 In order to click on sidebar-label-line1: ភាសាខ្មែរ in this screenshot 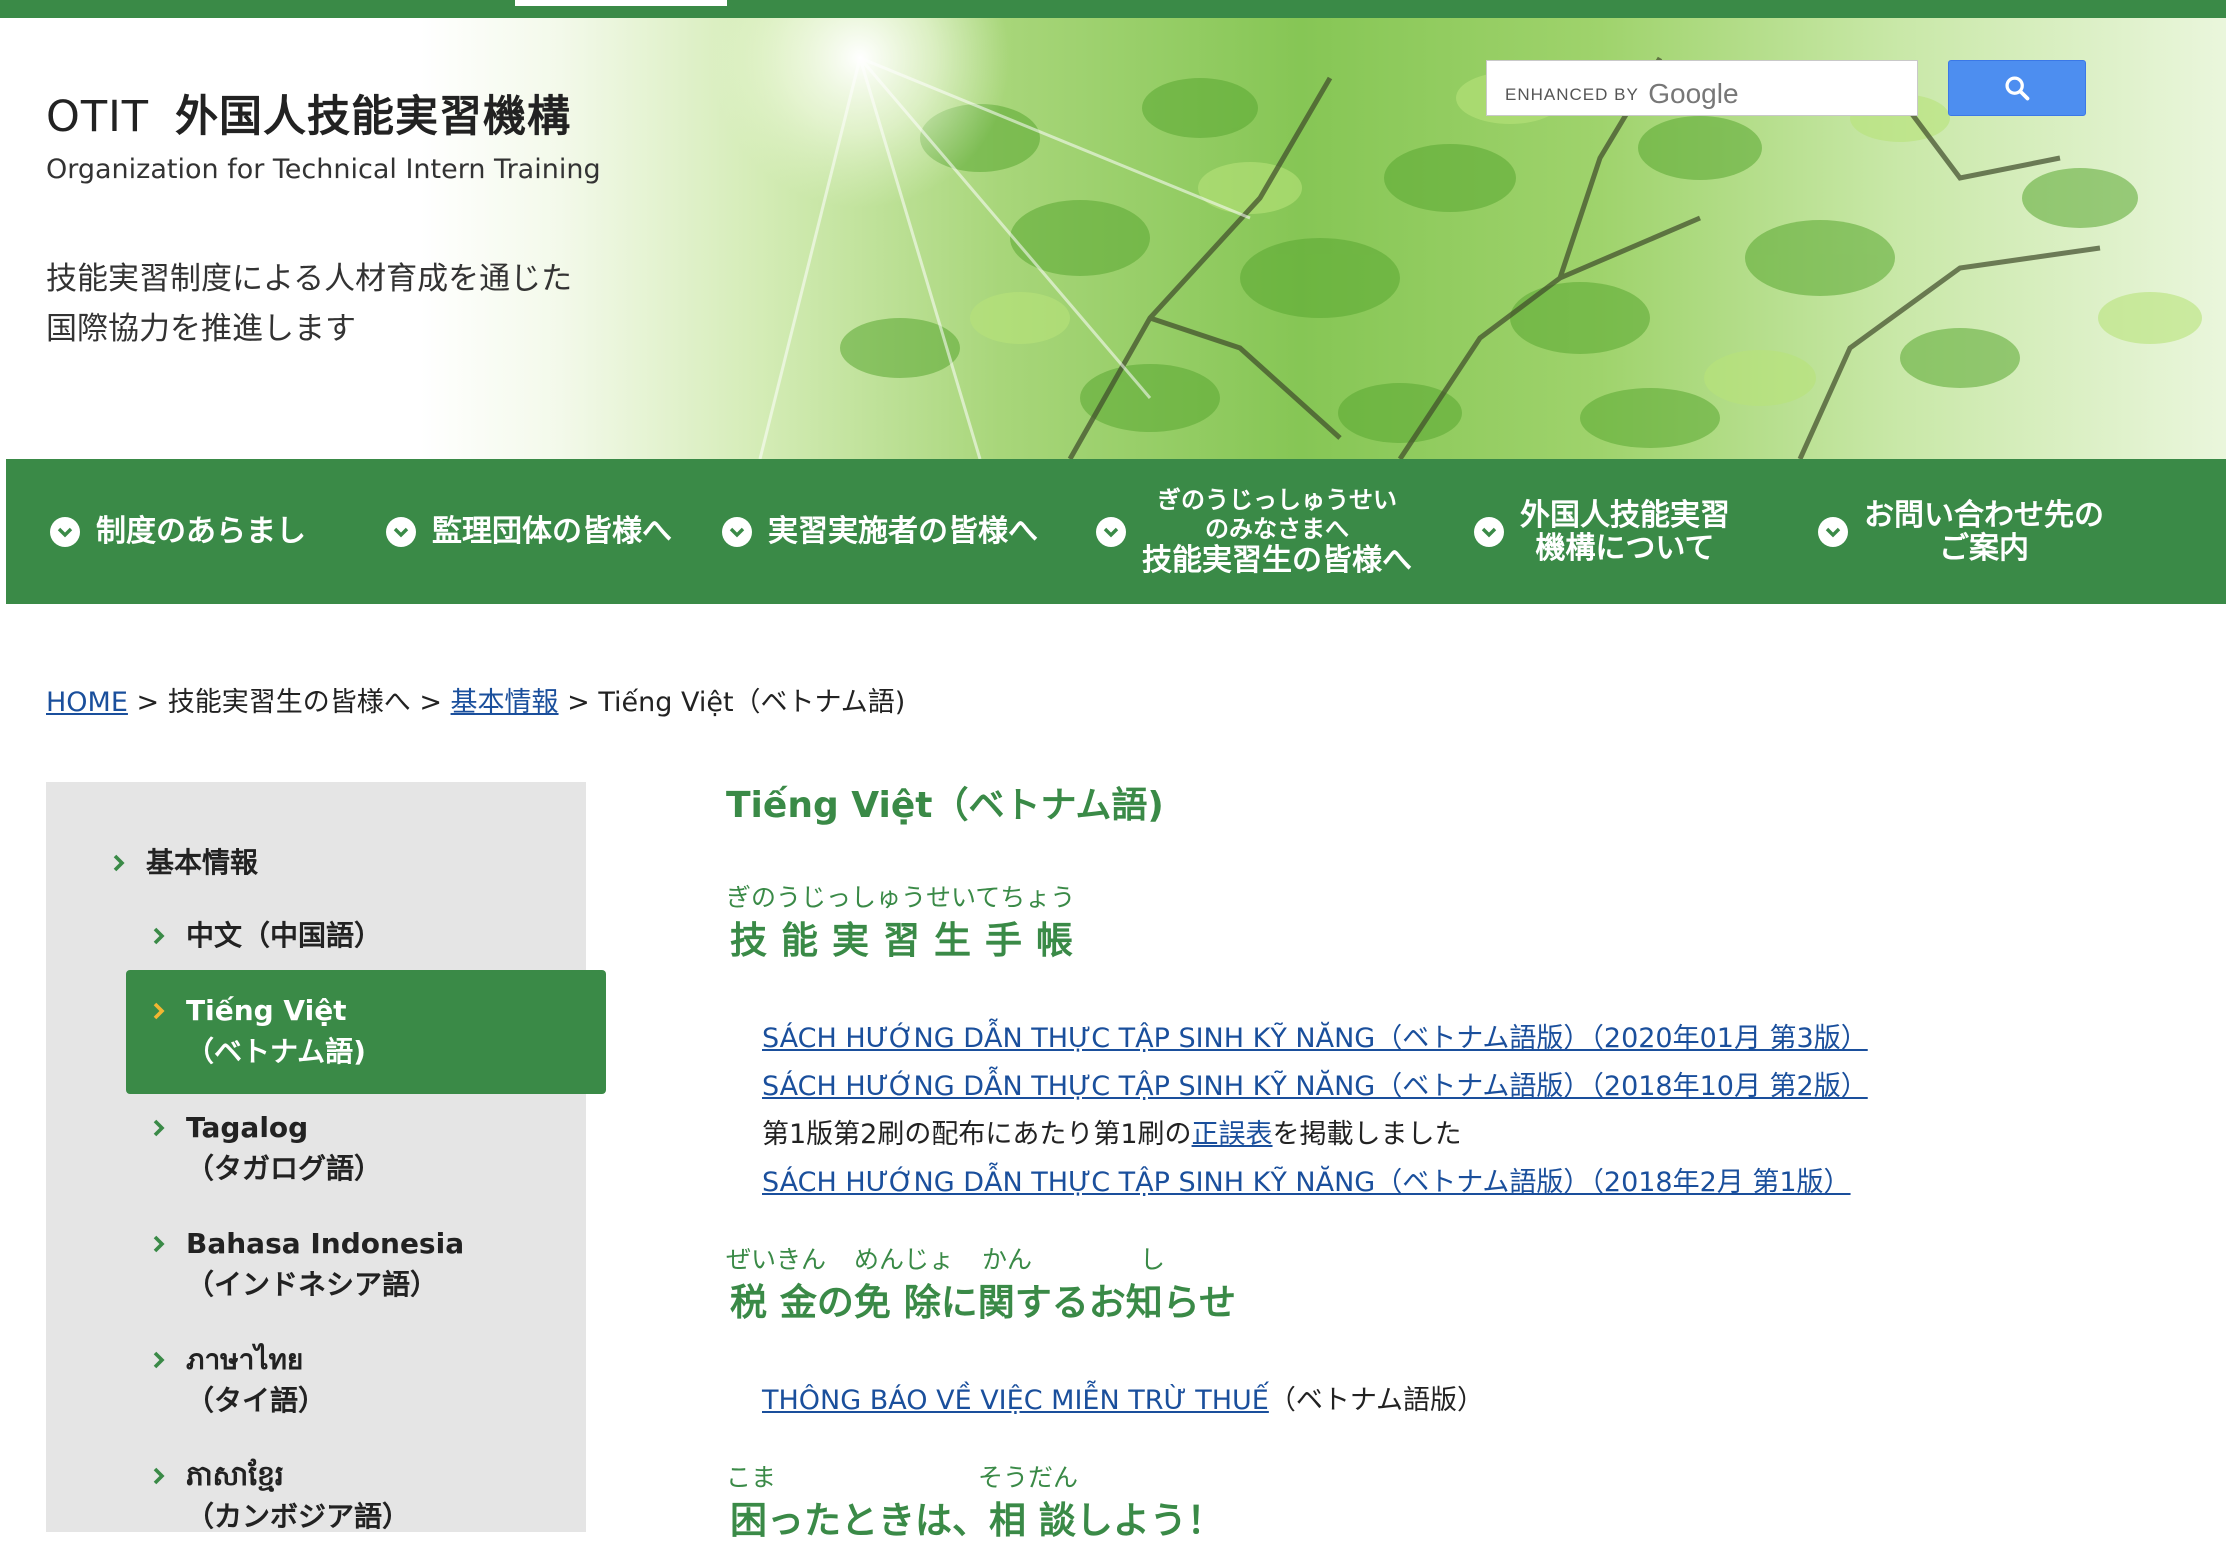, I will do `click(235, 1475)`.